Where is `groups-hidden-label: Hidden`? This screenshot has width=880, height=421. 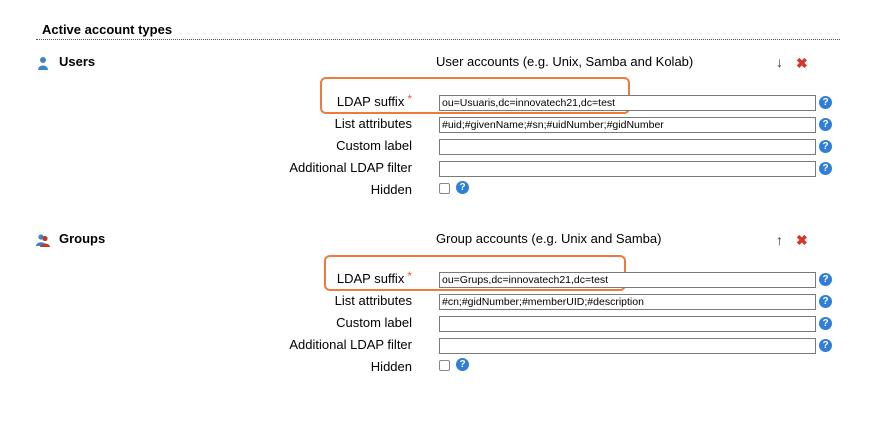
groups-hidden-label: Hidden is located at coordinates (391, 366).